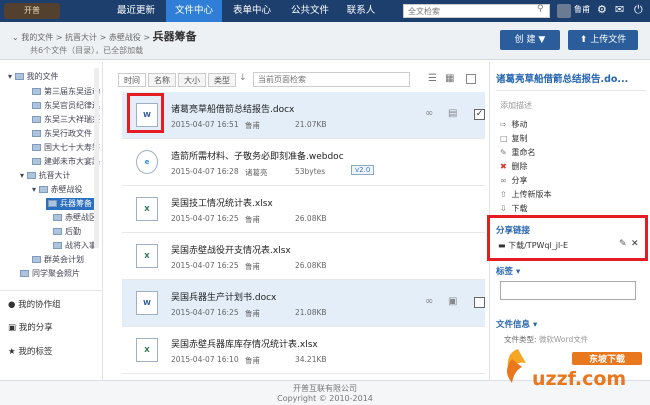 The image size is (650, 405). Describe the element at coordinates (37, 37) in the screenshot. I see `breadcrumb-item: 我的文件` at that location.